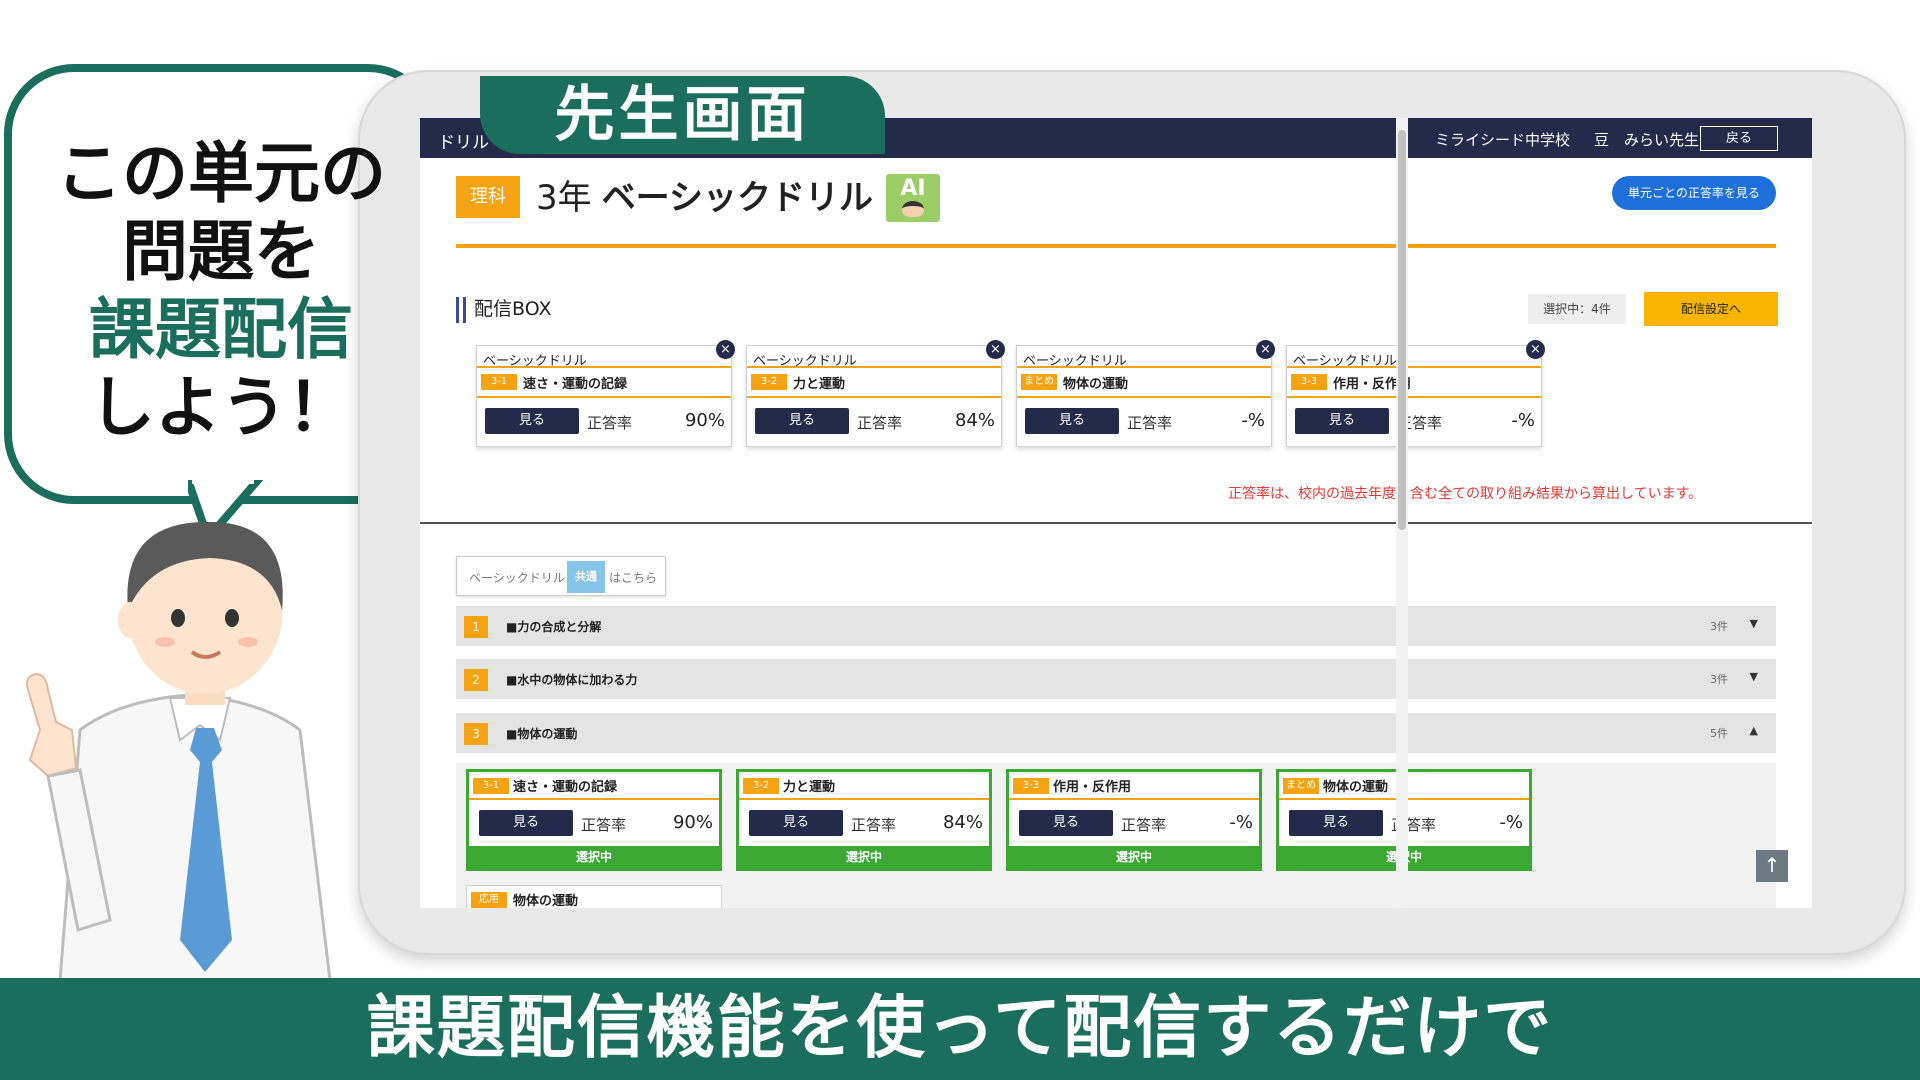 This screenshot has height=1080, width=1920. Describe the element at coordinates (564, 198) in the screenshot. I see `grade-label: 3年` at that location.